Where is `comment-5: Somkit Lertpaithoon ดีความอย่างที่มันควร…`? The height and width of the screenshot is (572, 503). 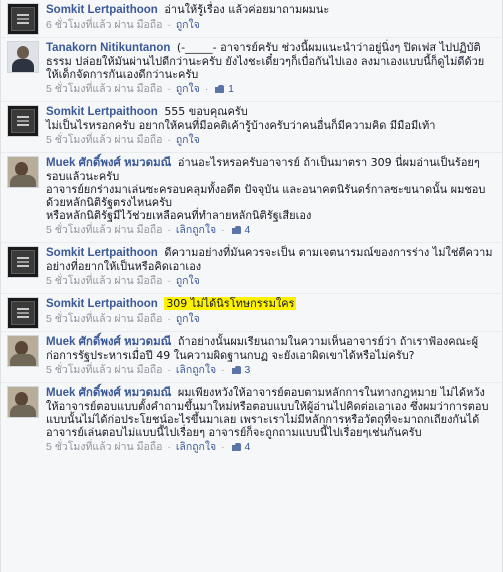
comment-5: Somkit Lertpaithoon ดีความอย่างที่มันควร… is located at coordinates (251, 267).